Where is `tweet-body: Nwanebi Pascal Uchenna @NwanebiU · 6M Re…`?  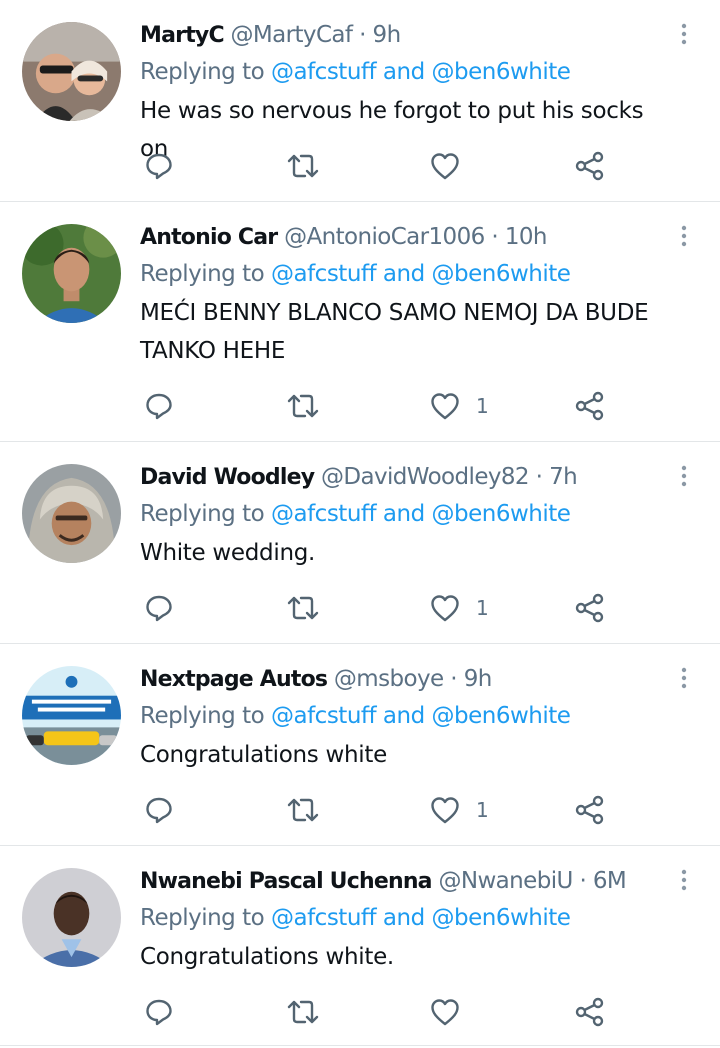 tweet-body: Nwanebi Pascal Uchenna @NwanebiU · 6M Re… is located at coordinates (400, 911).